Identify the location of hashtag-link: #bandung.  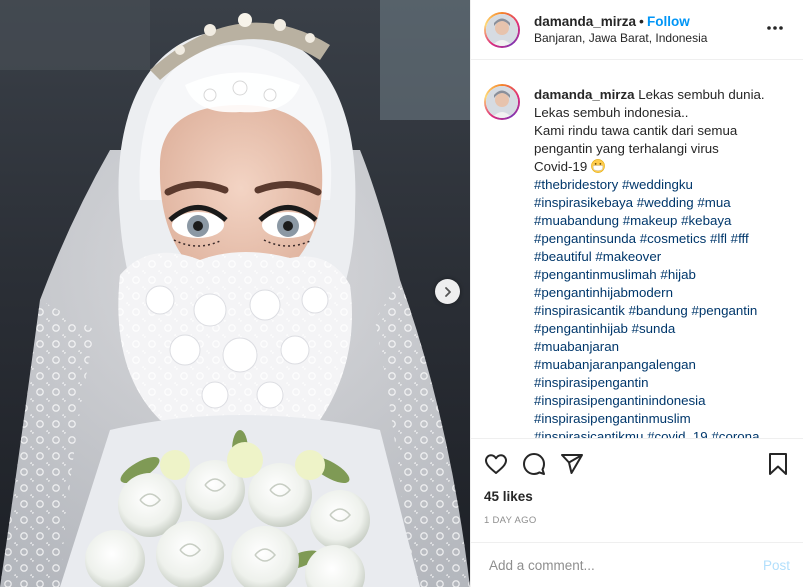
(658, 310).